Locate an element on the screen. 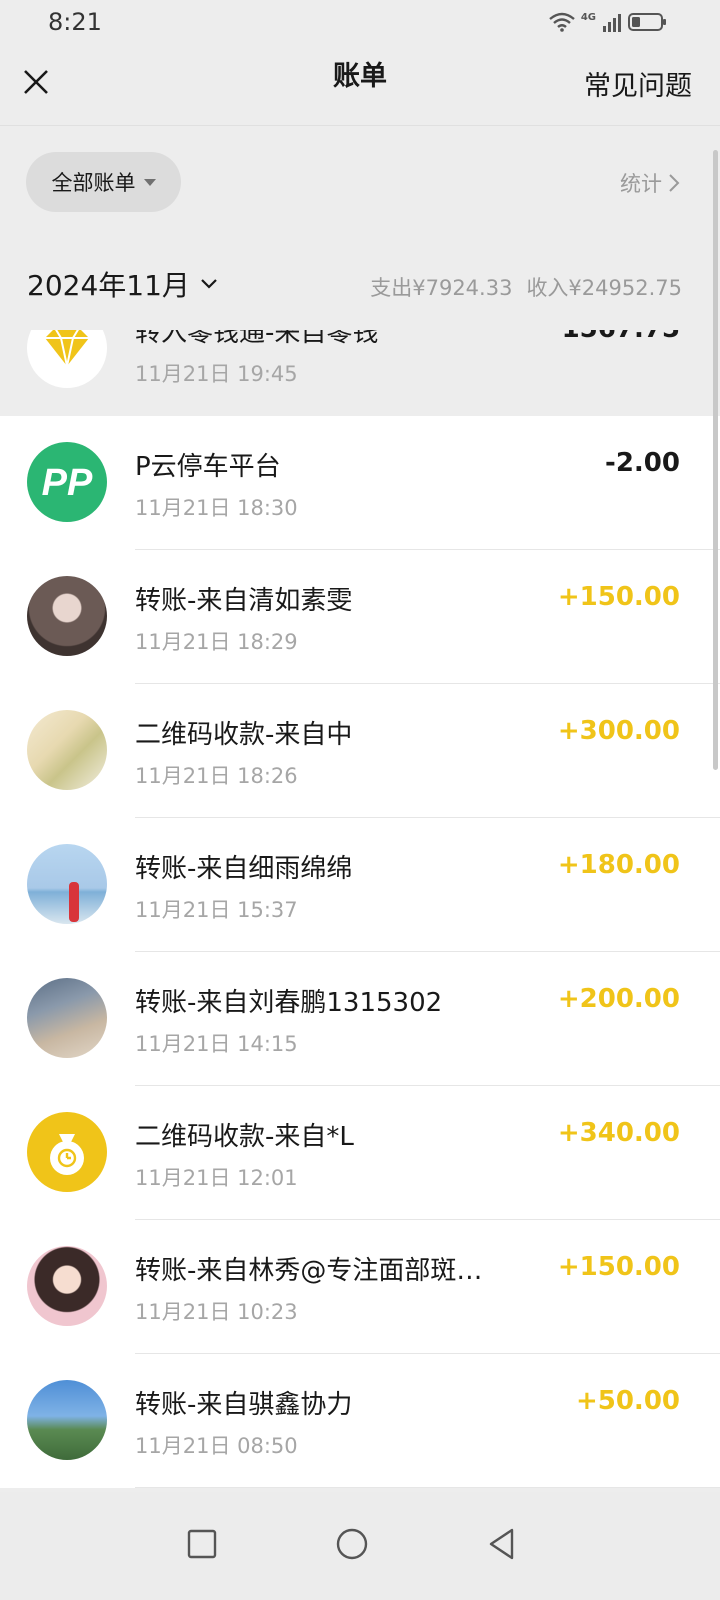  back-triangle-icon is located at coordinates (501, 1544).